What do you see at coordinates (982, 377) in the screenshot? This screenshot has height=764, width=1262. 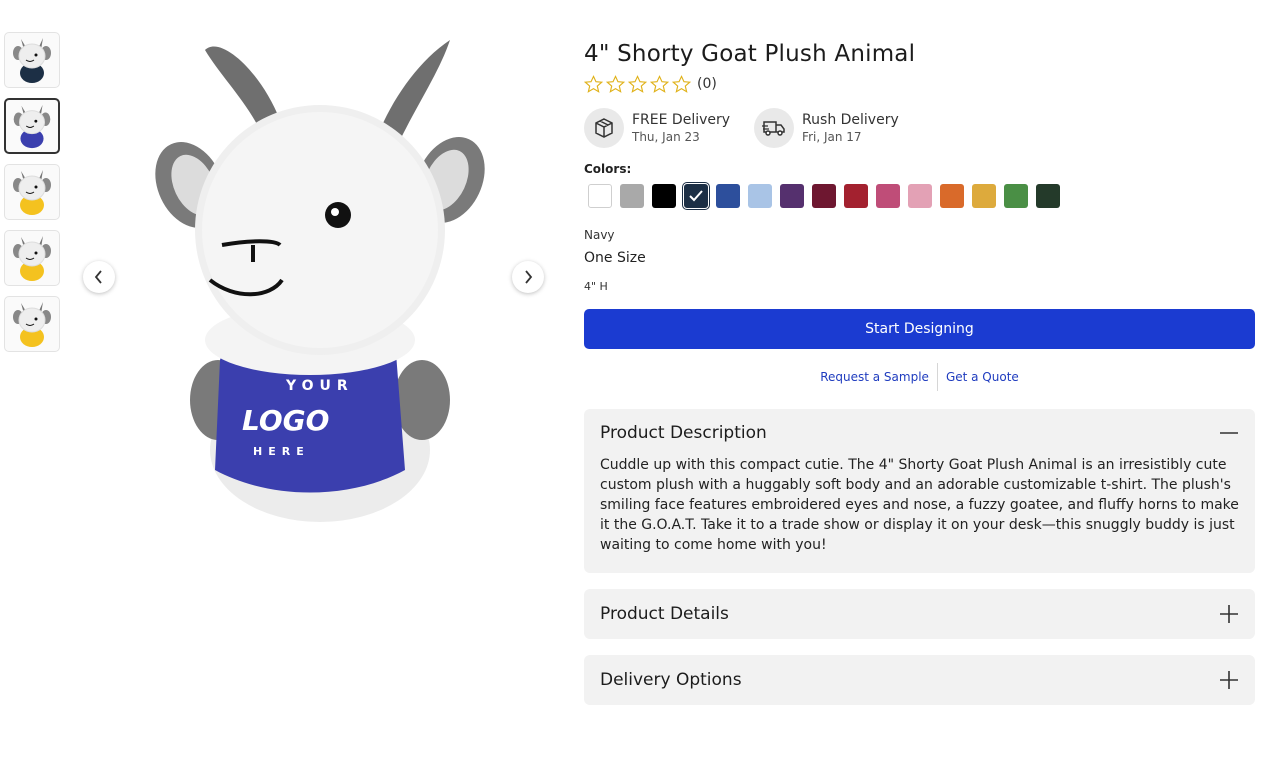 I see `get-quote-link: Get a Quote` at bounding box center [982, 377].